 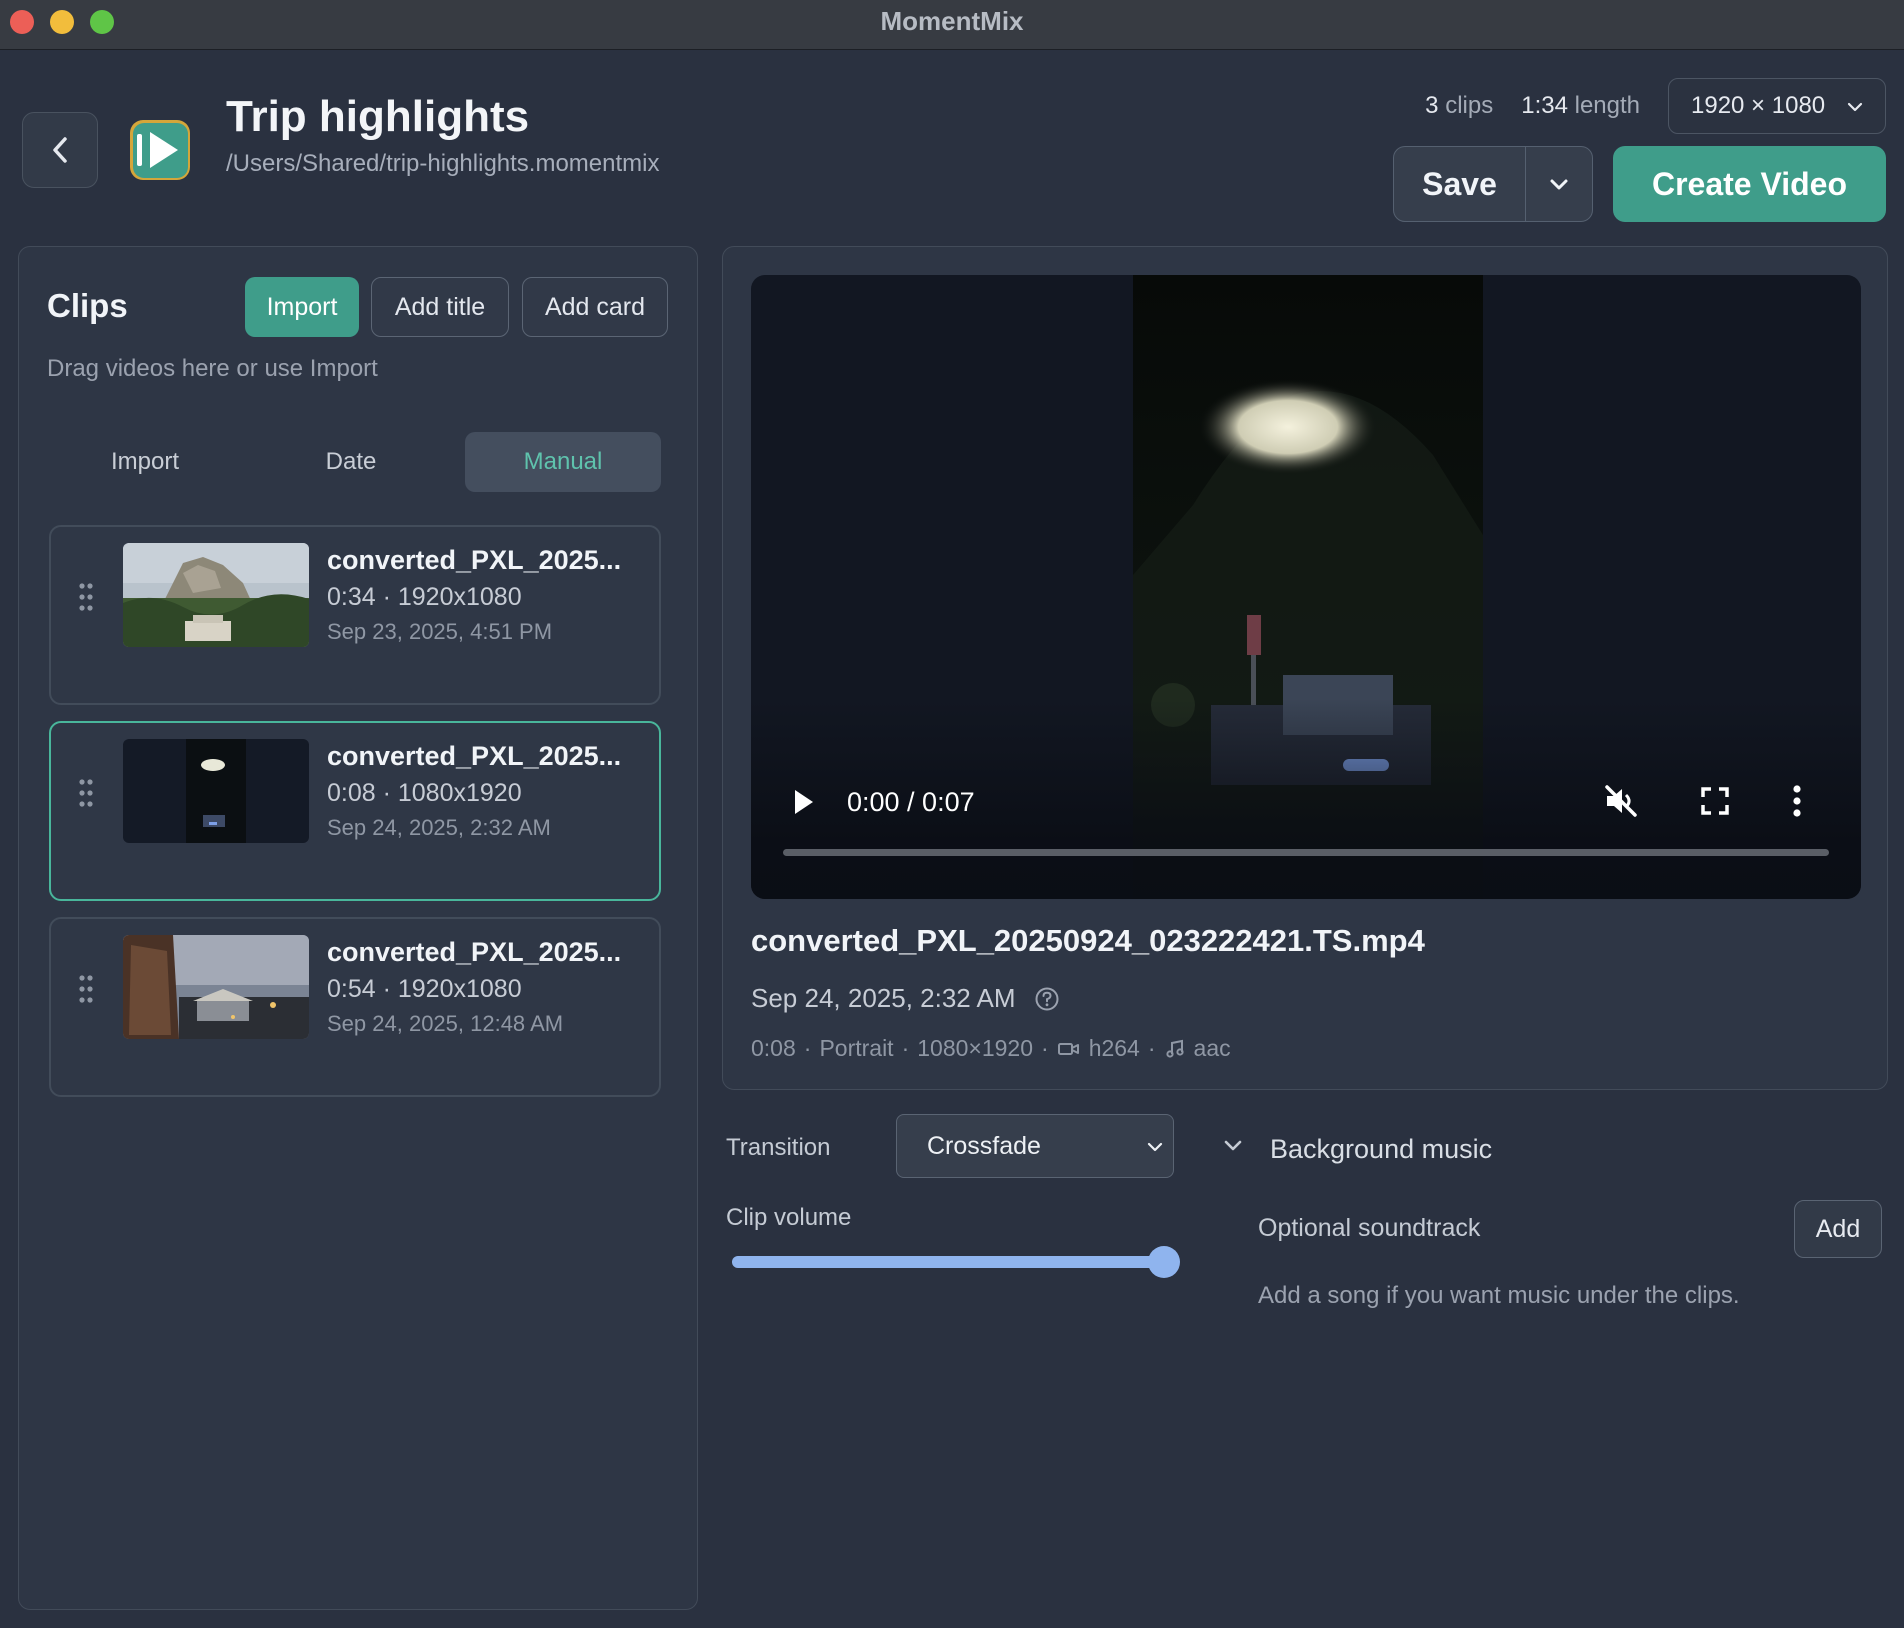 I want to click on clip-volume-label: Clip volume, so click(x=789, y=1217).